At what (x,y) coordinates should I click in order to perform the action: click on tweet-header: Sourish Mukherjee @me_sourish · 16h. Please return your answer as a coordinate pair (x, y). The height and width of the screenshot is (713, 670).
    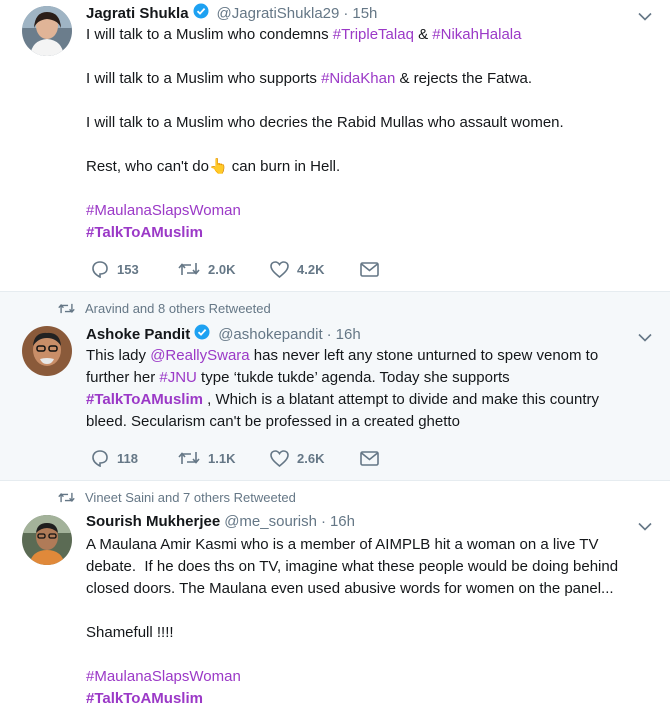
    Looking at the image, I should click on (220, 521).